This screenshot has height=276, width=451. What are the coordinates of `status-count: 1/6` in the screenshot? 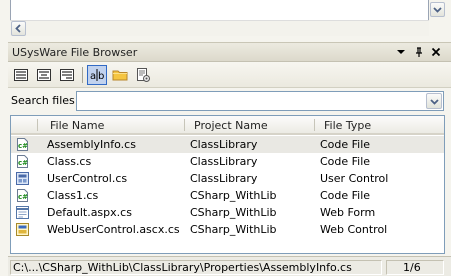 It's located at (415, 267).